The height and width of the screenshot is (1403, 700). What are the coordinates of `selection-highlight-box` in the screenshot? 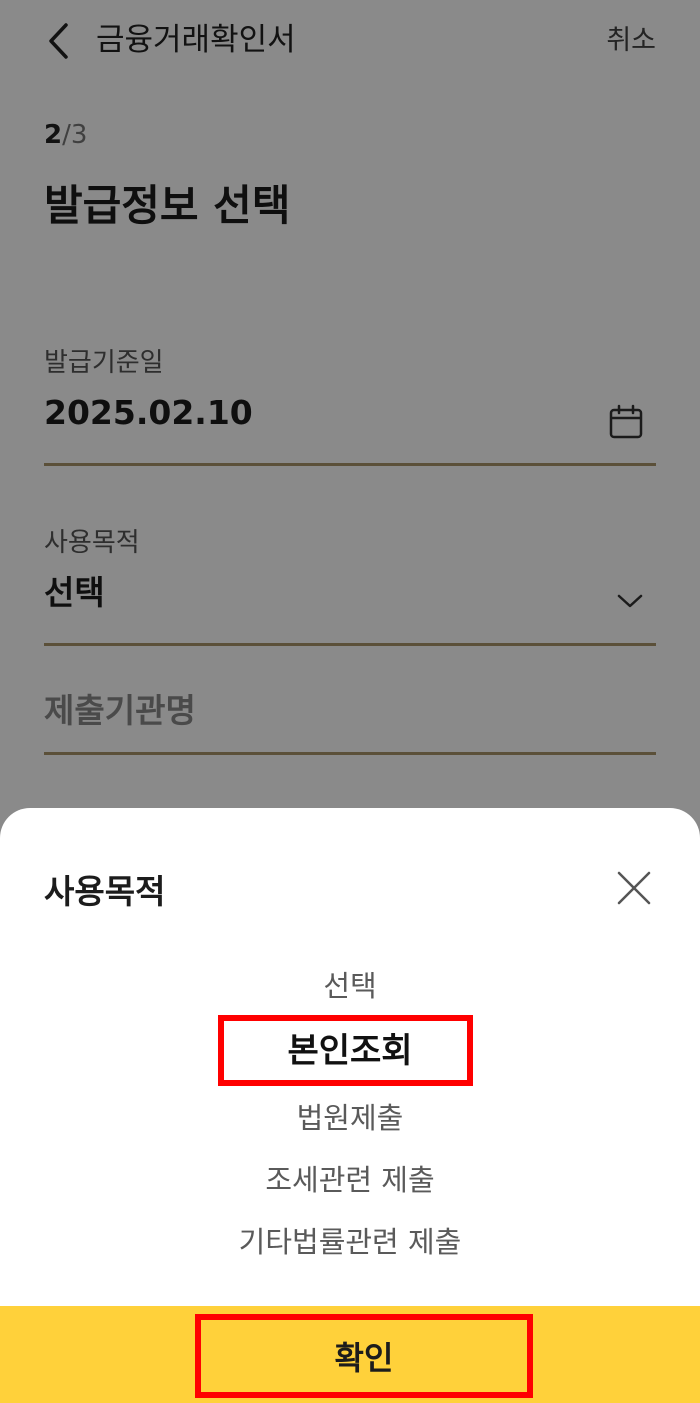 It's located at (345, 1050).